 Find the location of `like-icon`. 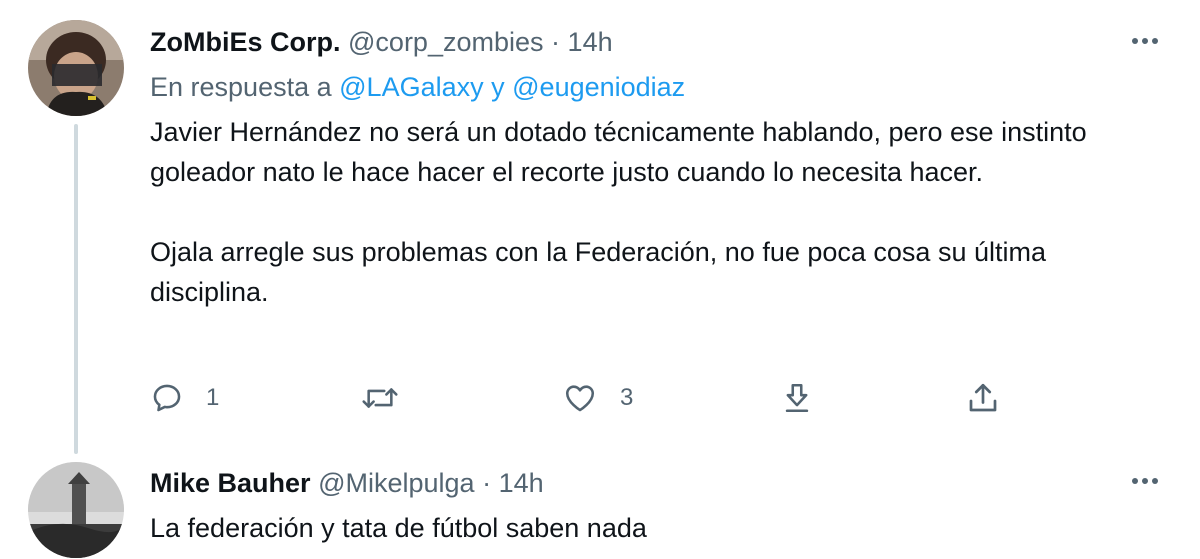

like-icon is located at coordinates (580, 398).